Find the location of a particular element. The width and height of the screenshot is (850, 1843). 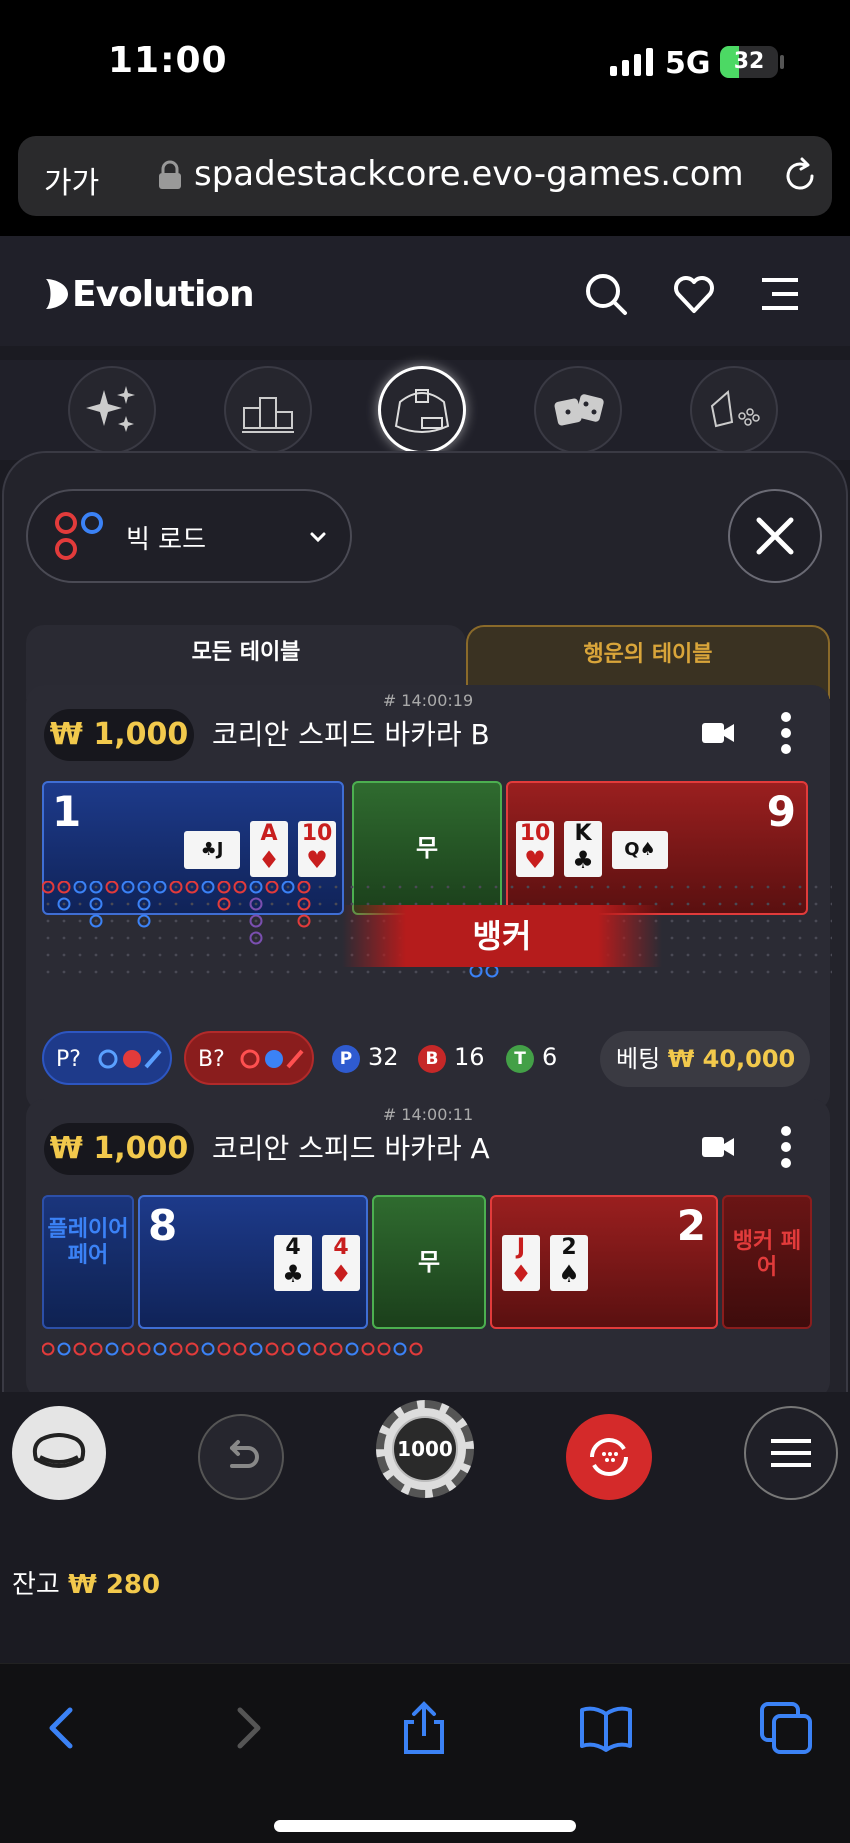

result-banner: 뱅커 is located at coordinates (502, 936).